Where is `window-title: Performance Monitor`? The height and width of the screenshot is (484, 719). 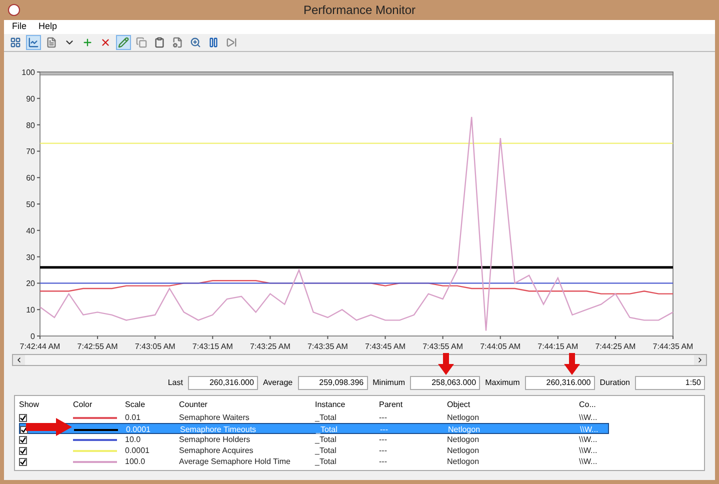 window-title: Performance Monitor is located at coordinates (359, 10).